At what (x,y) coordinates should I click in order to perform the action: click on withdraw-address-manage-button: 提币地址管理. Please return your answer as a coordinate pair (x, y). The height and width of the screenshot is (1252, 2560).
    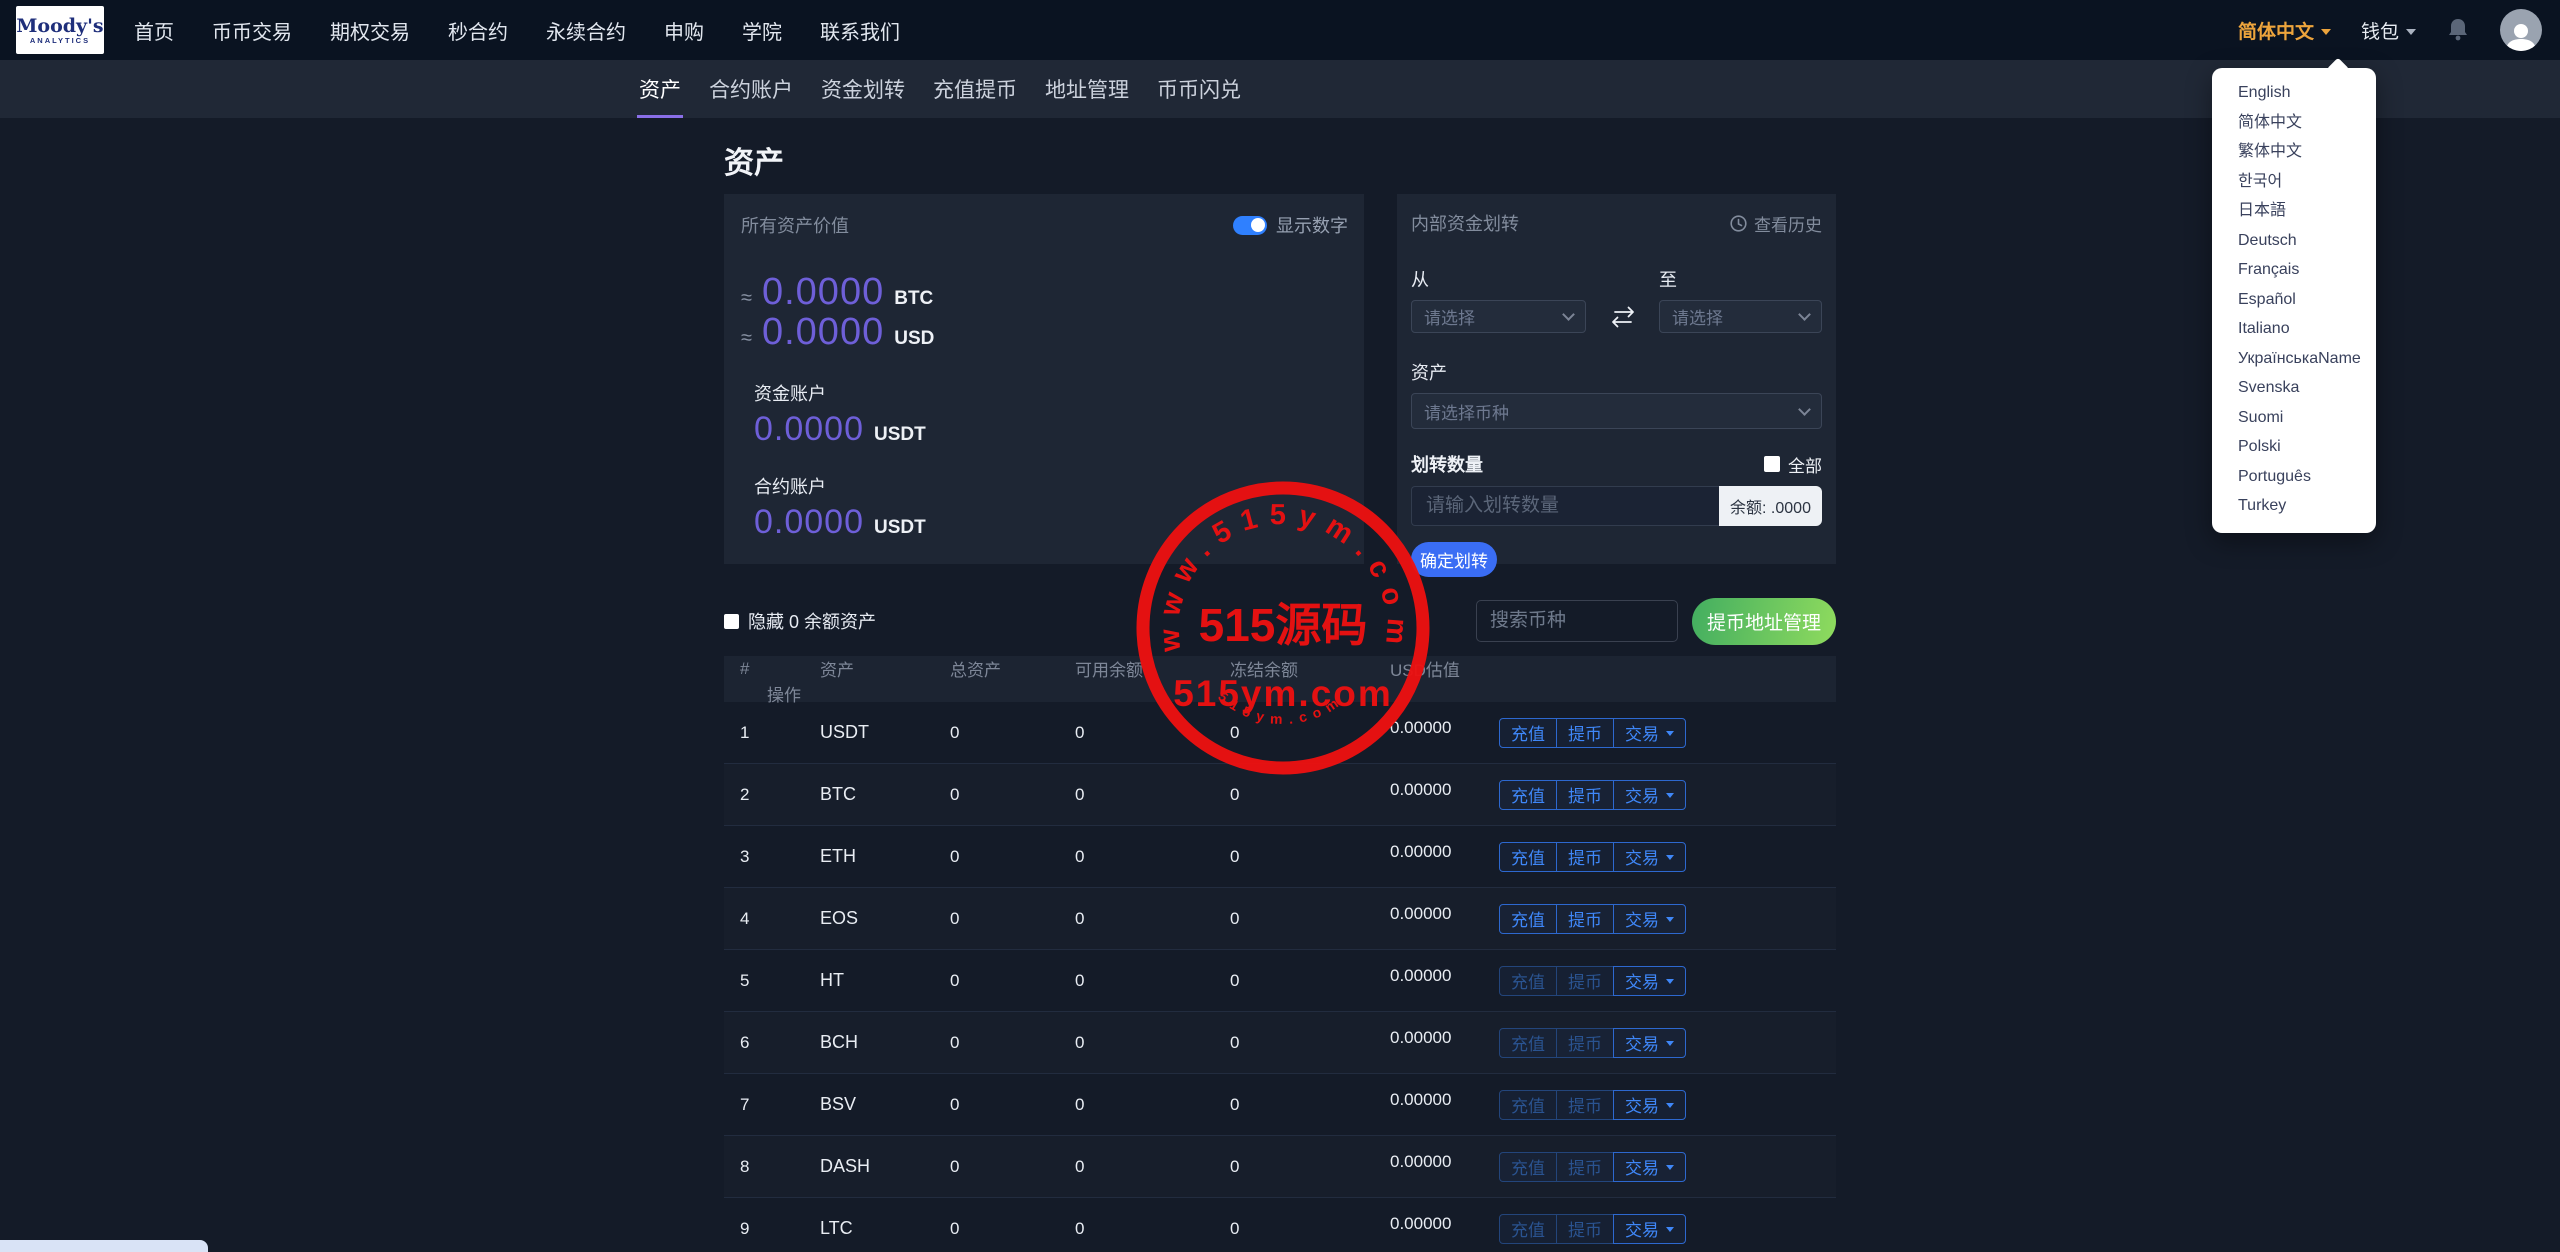
    Looking at the image, I should click on (1763, 621).